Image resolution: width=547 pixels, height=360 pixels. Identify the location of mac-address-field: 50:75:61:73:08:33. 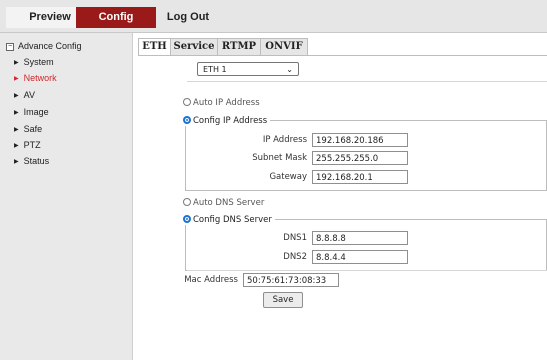
(291, 280).